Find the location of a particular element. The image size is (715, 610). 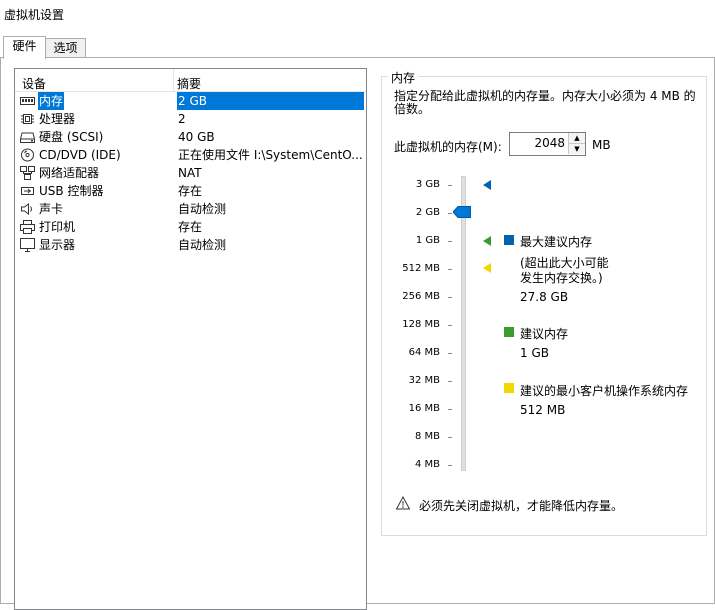

recommended-legend-title: 建议内存 is located at coordinates (544, 334).